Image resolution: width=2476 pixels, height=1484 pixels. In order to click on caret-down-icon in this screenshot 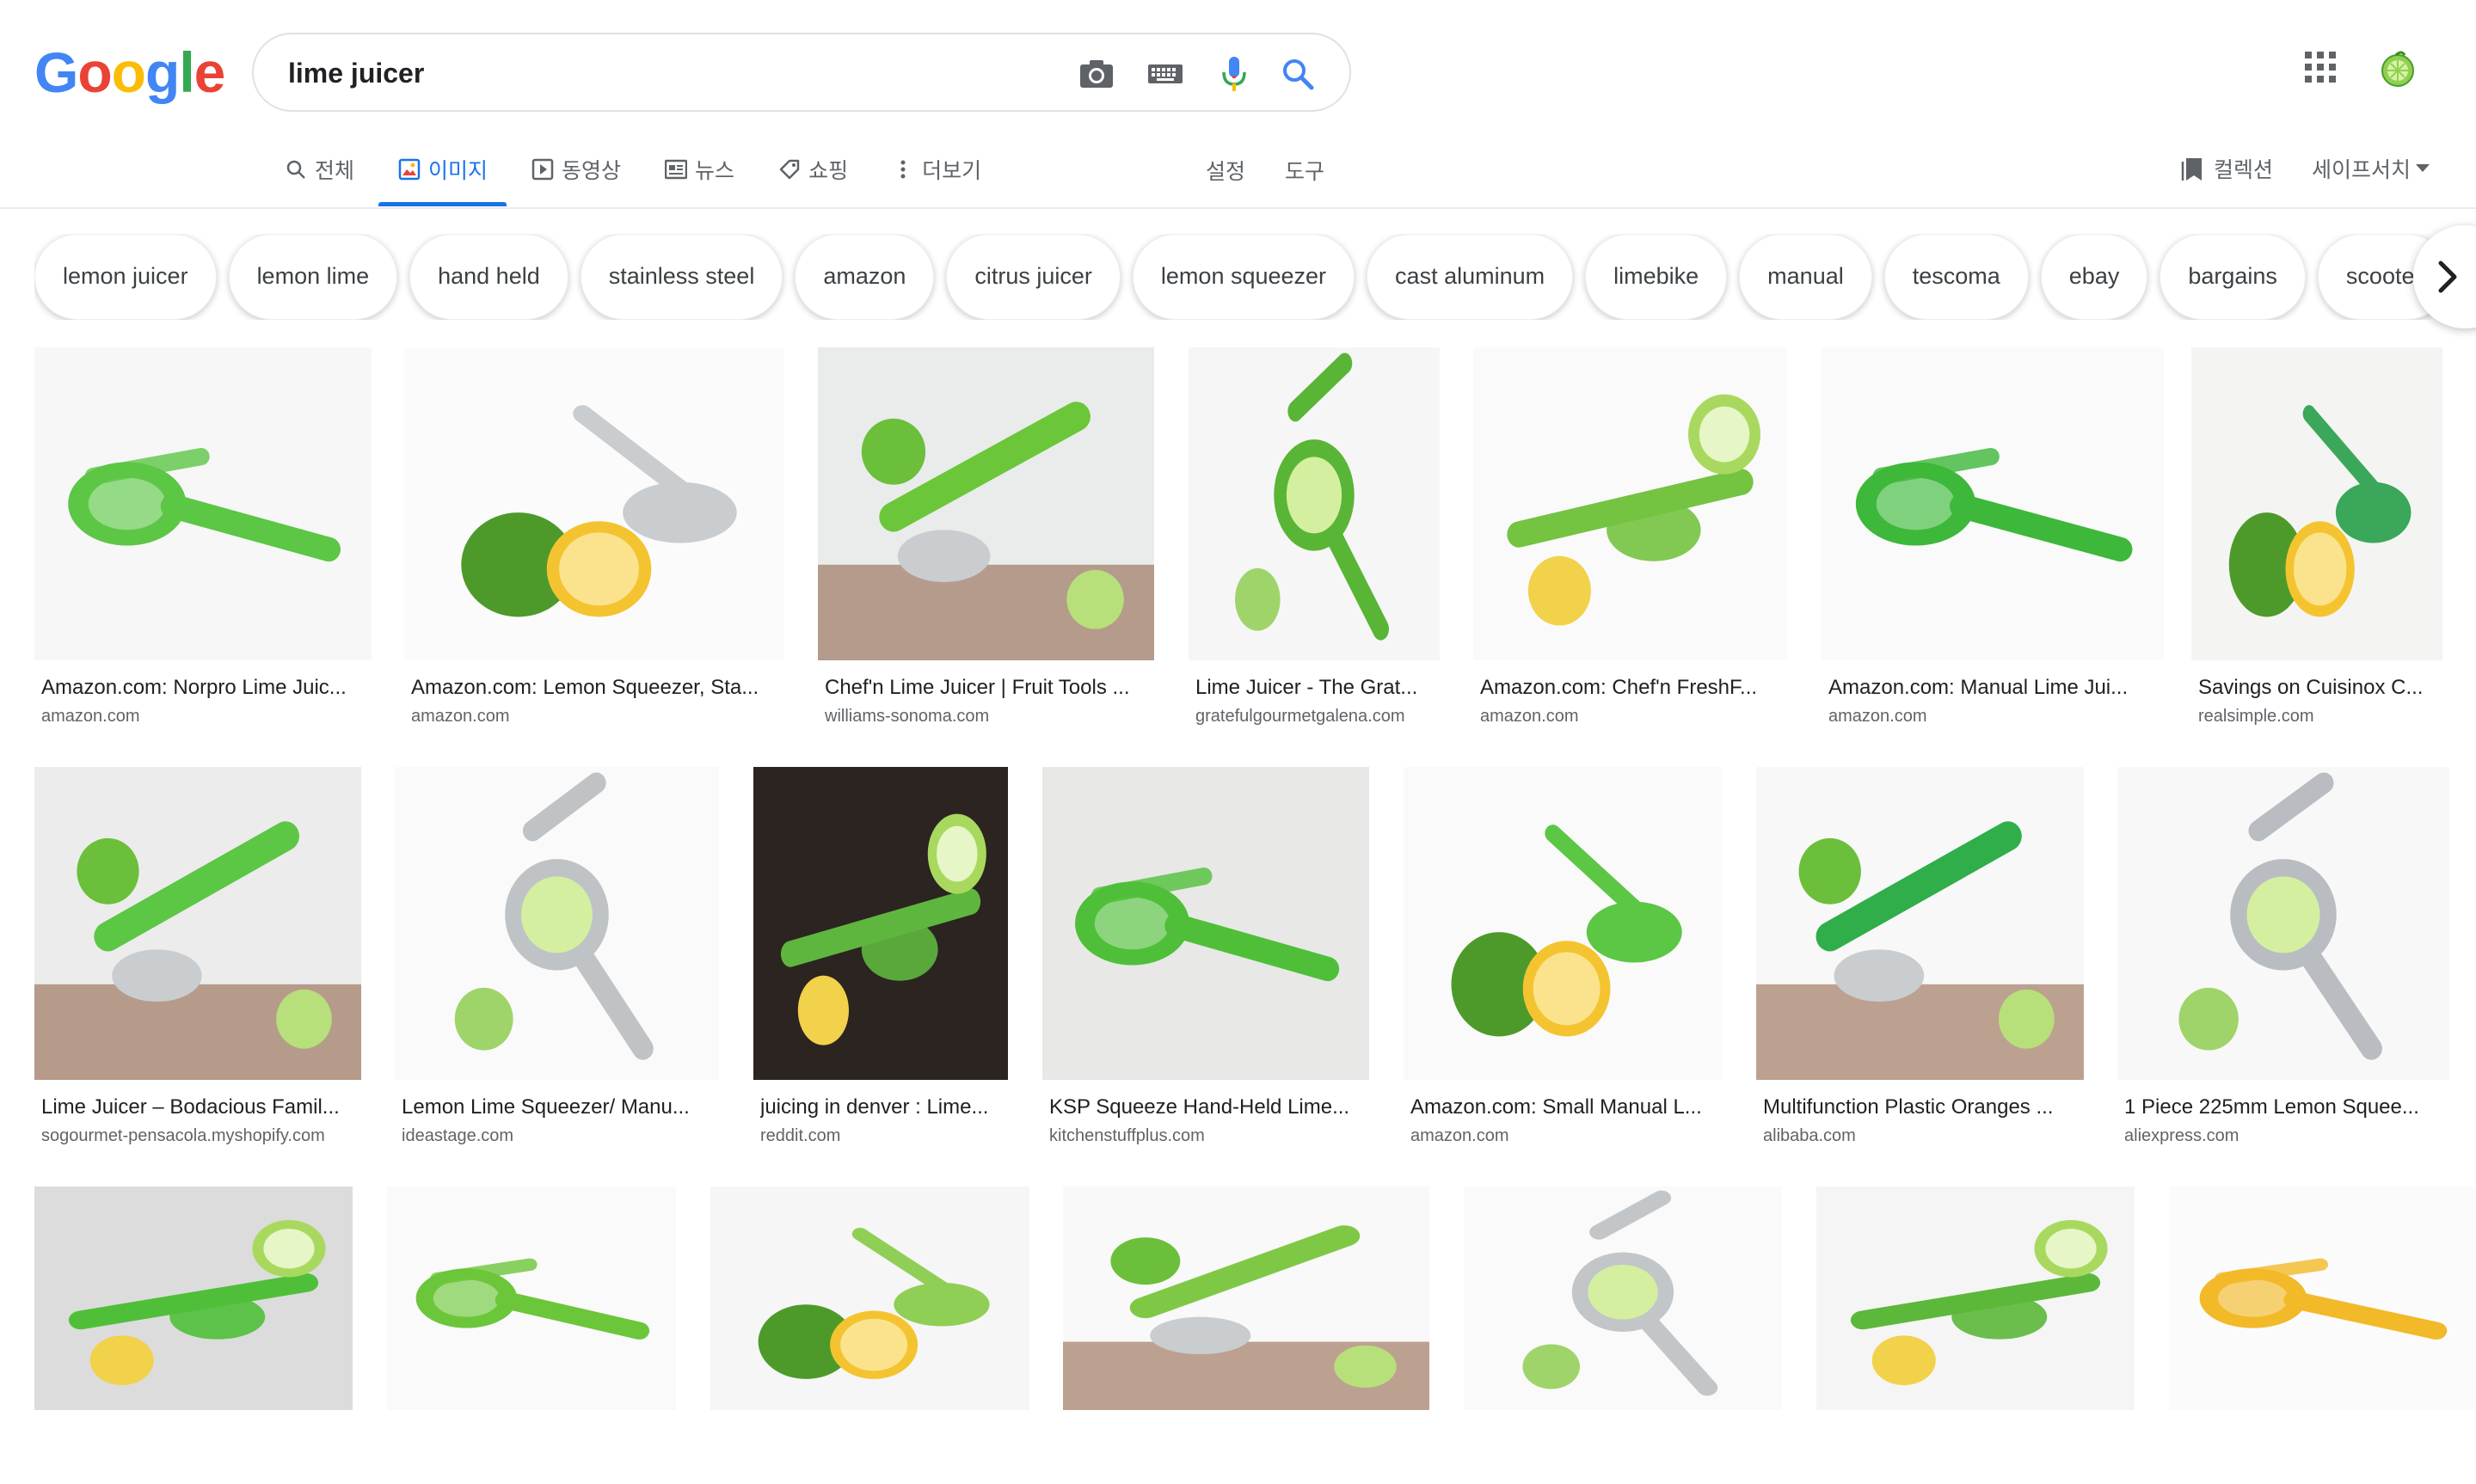, I will do `click(2423, 168)`.